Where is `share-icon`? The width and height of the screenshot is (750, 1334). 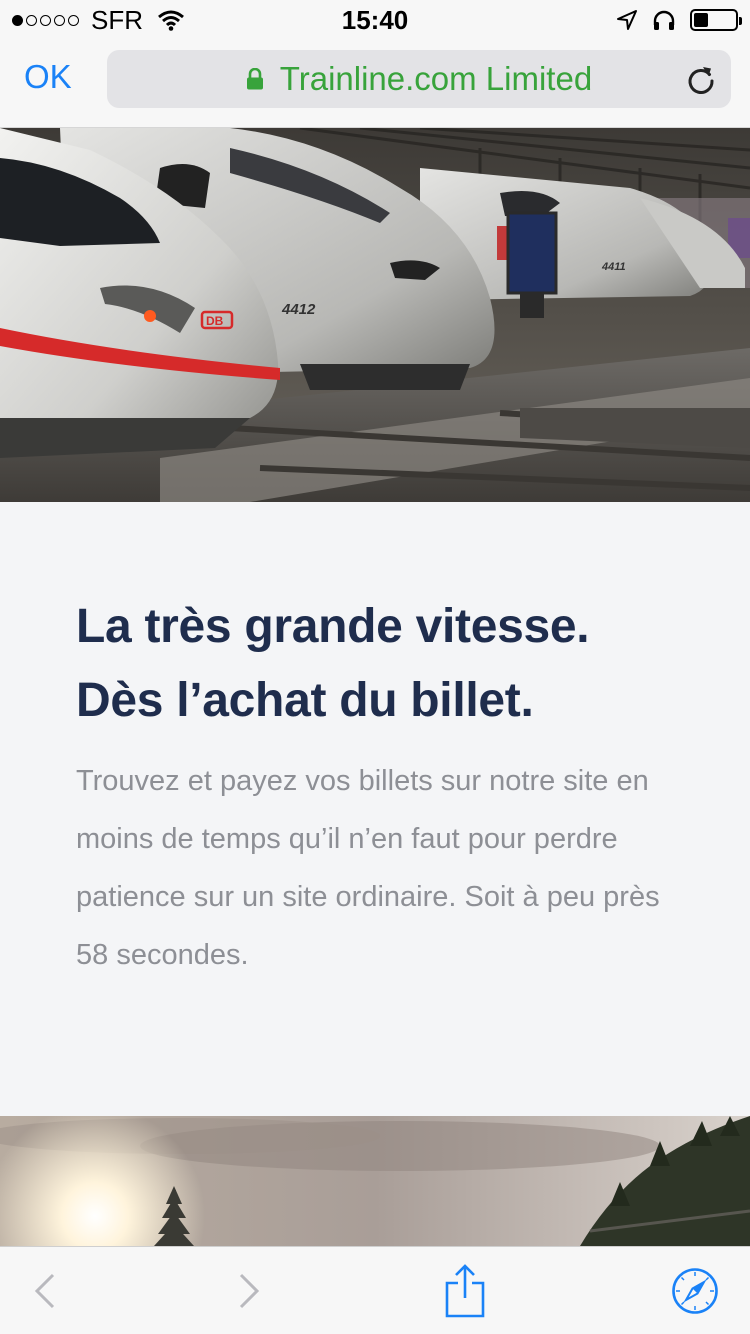 share-icon is located at coordinates (465, 1291).